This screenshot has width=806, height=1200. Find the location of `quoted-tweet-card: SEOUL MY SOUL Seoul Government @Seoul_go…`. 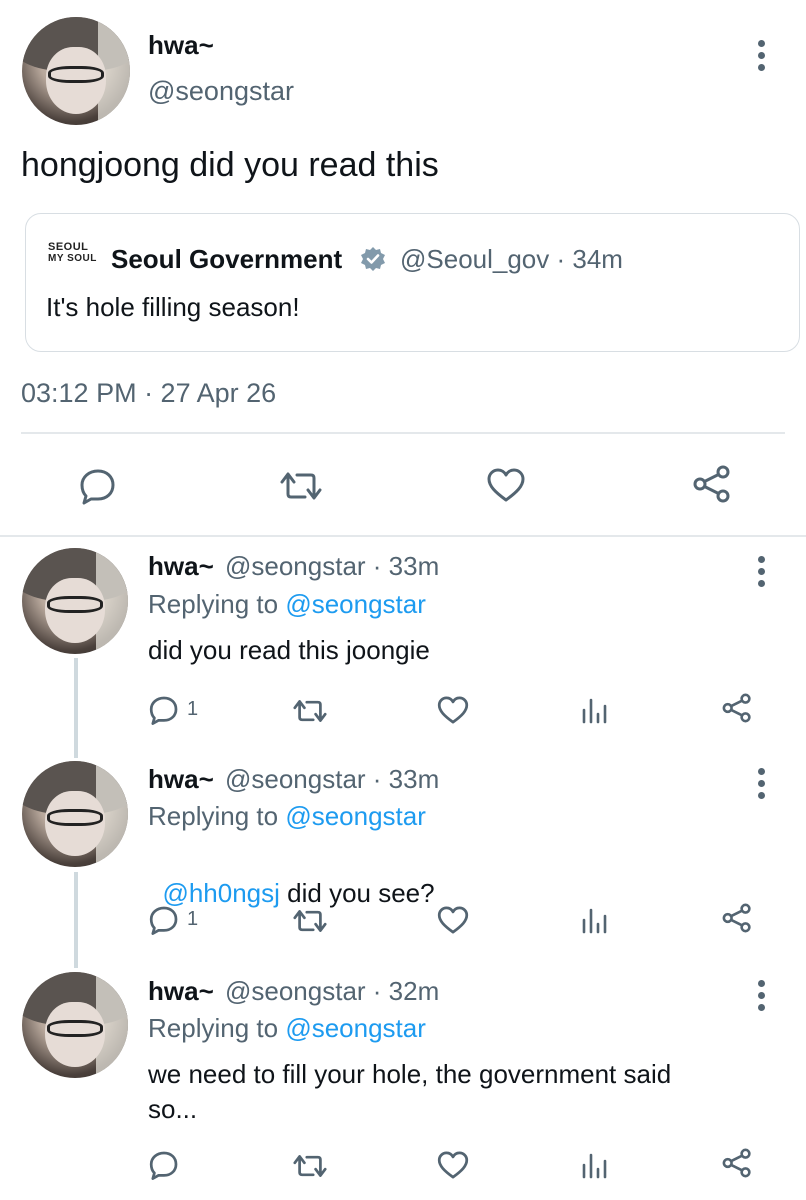

quoted-tweet-card: SEOUL MY SOUL Seoul Government @Seoul_go… is located at coordinates (412, 282).